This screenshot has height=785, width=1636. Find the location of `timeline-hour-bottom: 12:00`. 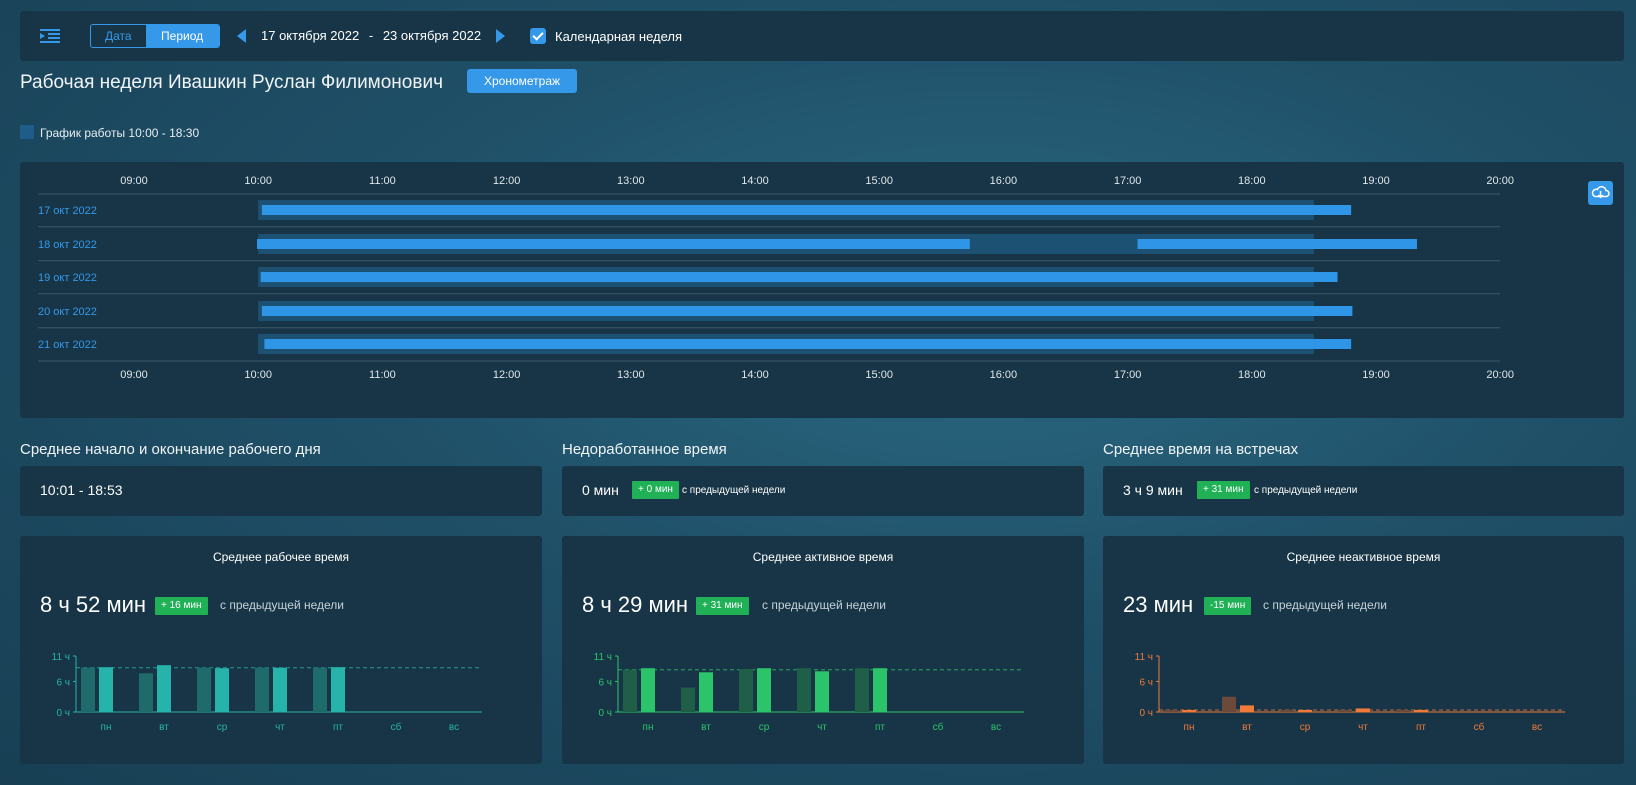

timeline-hour-bottom: 12:00 is located at coordinates (507, 375).